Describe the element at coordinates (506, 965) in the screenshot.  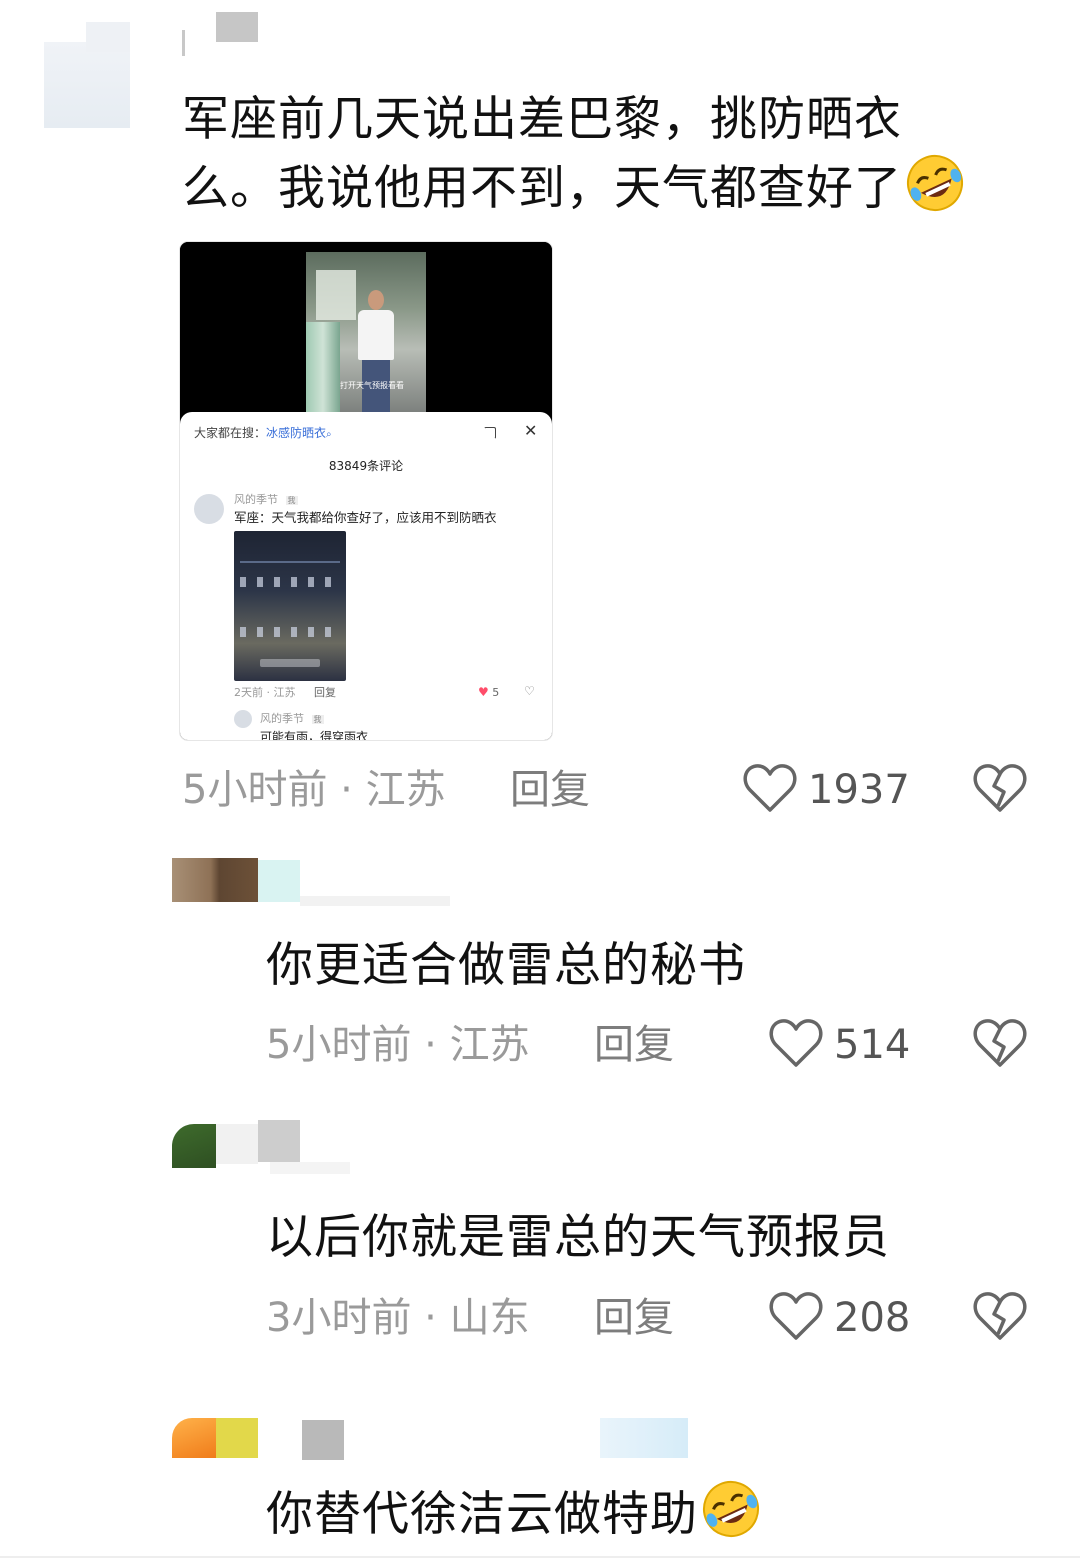
I see `comment-text: 你更适合做雷总的秘书` at that location.